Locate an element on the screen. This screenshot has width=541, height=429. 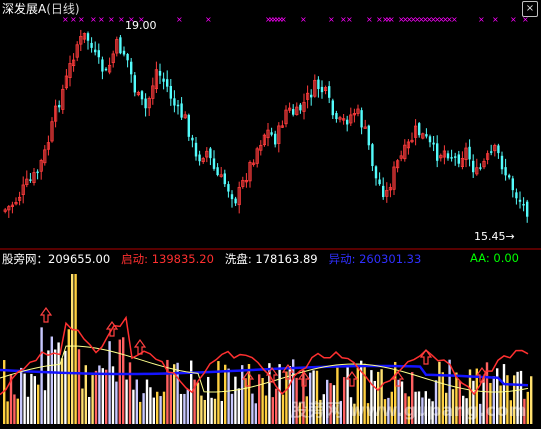
wash-value: 178163.89 is located at coordinates (286, 259).